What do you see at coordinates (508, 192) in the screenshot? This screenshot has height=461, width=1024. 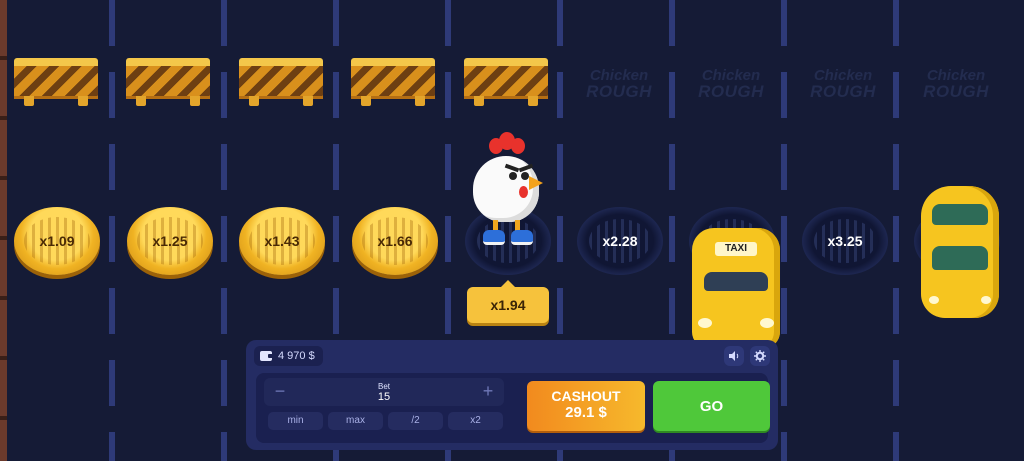 I see `chicken-character` at bounding box center [508, 192].